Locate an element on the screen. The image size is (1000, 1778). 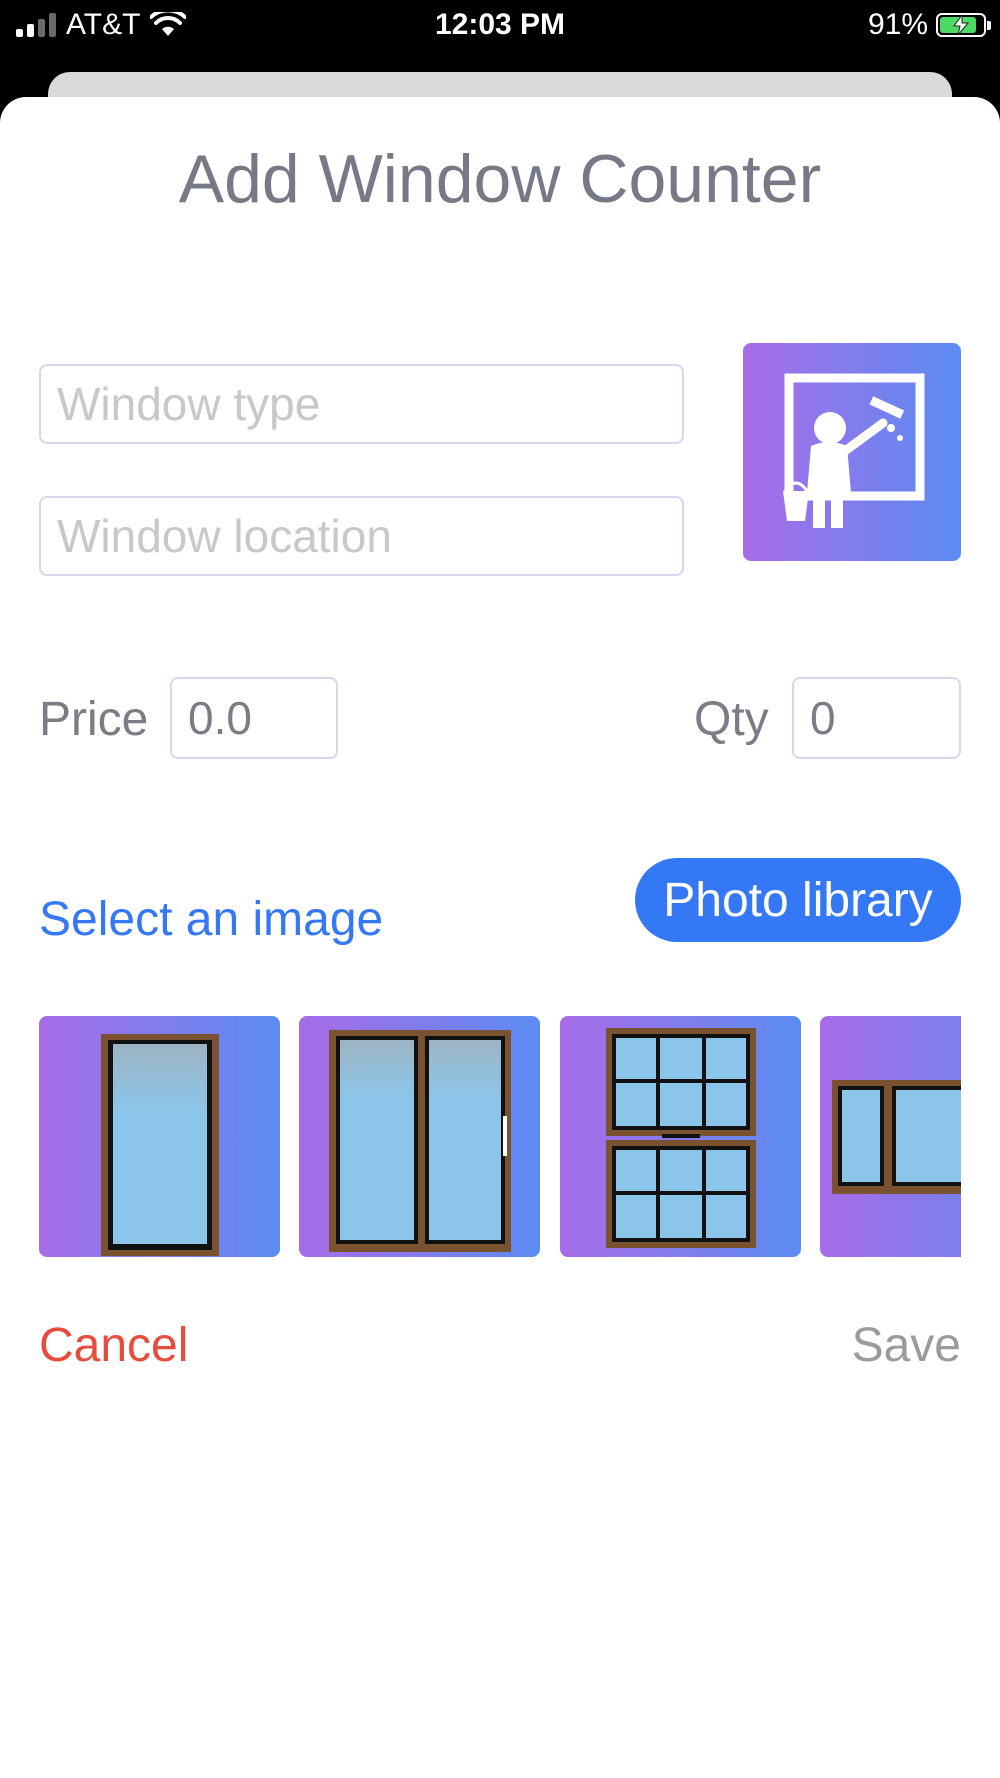
image-option-single-window is located at coordinates (159, 1136).